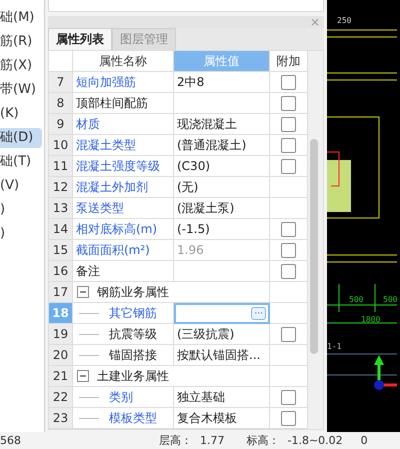 Image resolution: width=400 pixels, height=449 pixels. What do you see at coordinates (61, 208) in the screenshot?
I see `row-number: 13` at bounding box center [61, 208].